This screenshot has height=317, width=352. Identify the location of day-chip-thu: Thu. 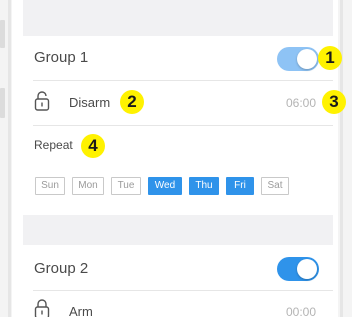
(204, 186).